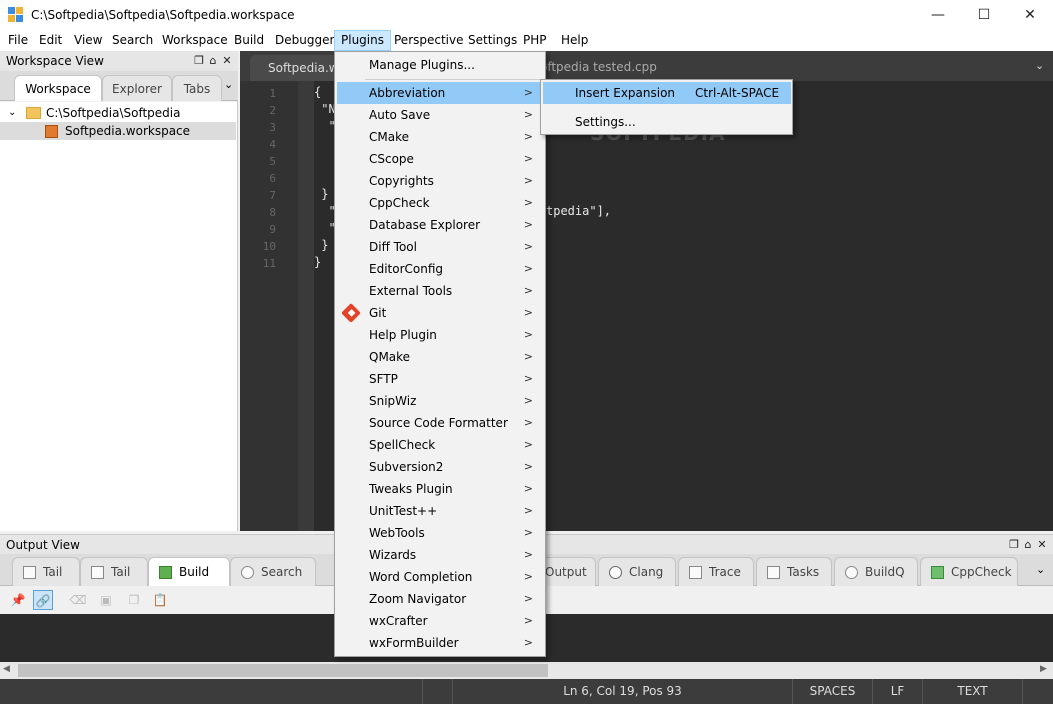 This screenshot has height=704, width=1053. I want to click on menu-item-copyrights: Copyrights >, so click(440, 181).